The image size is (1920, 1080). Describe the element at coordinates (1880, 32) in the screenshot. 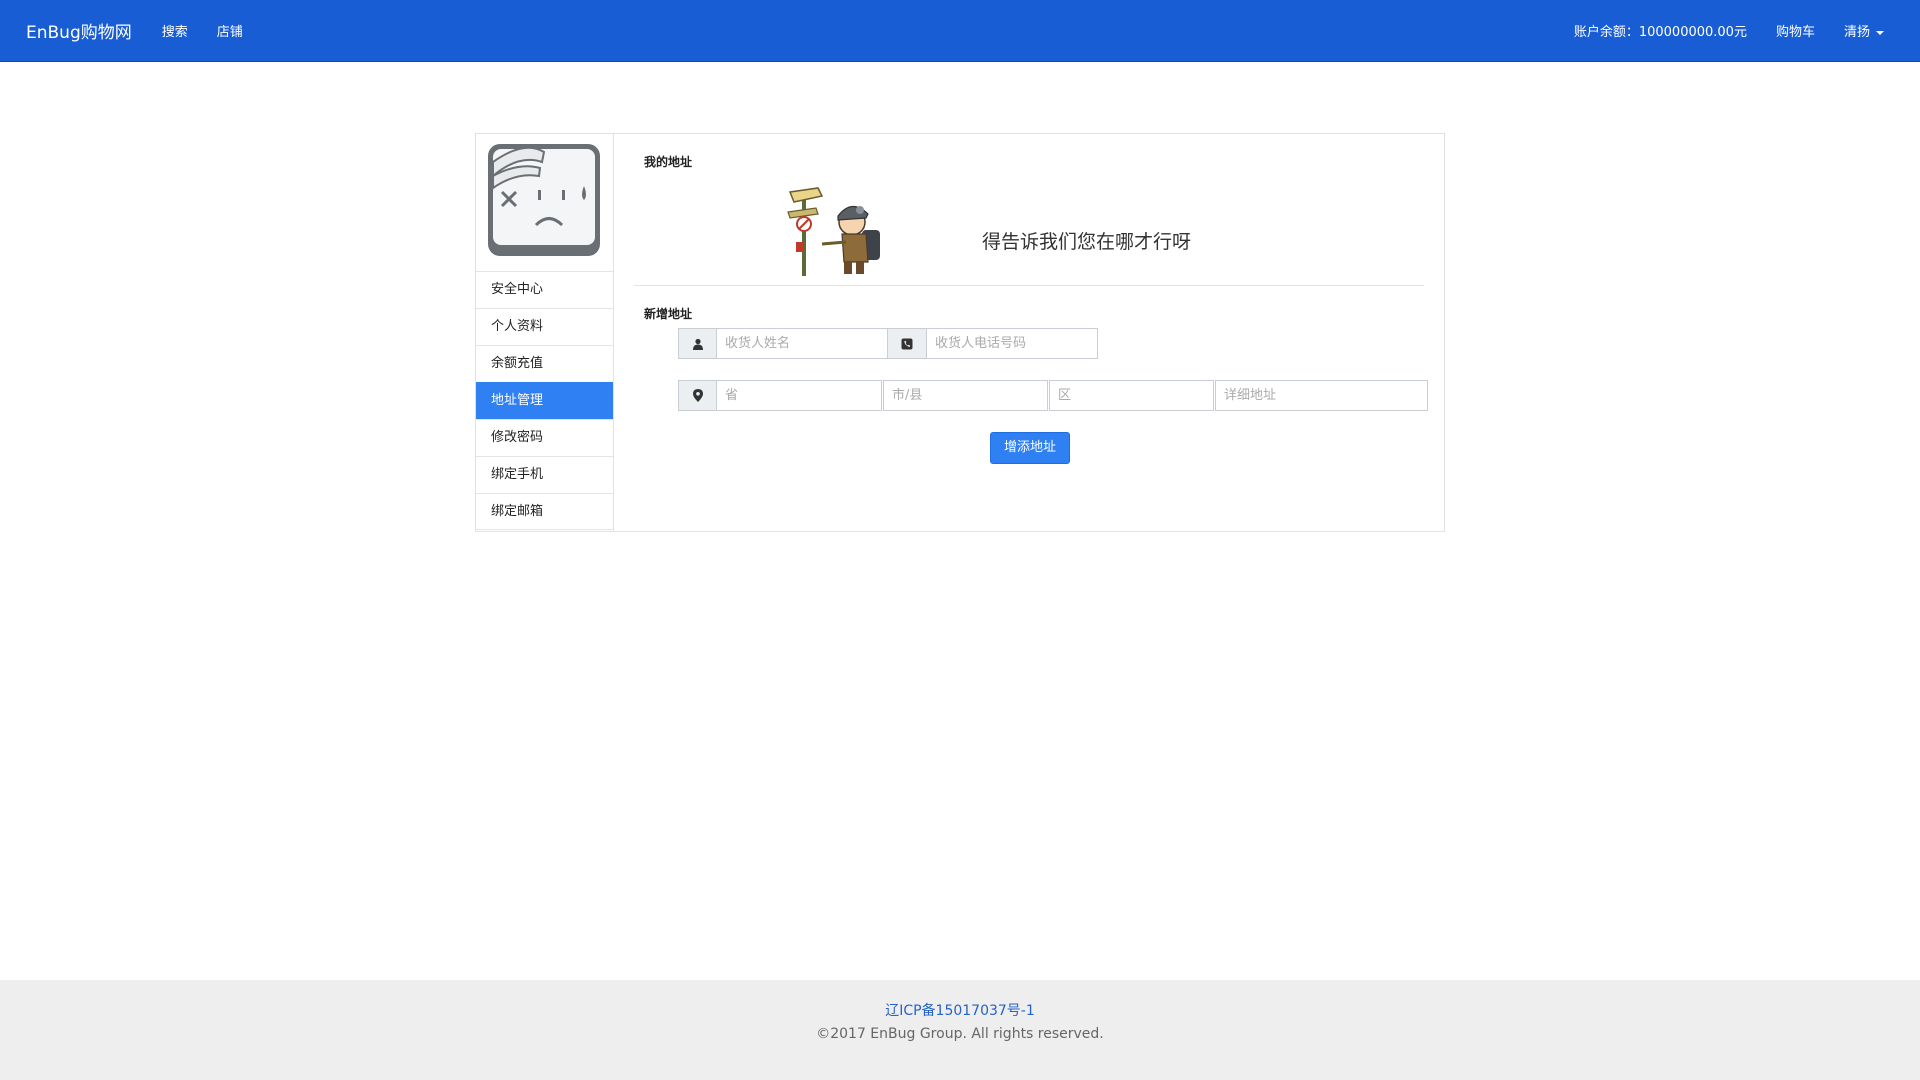

I see `caret-down-icon` at that location.